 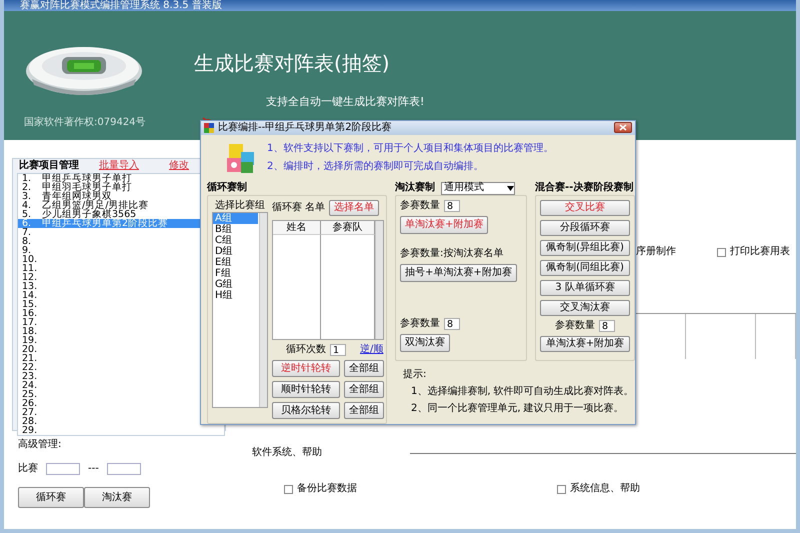 I want to click on field-label: 循环赛 名单, so click(x=299, y=208).